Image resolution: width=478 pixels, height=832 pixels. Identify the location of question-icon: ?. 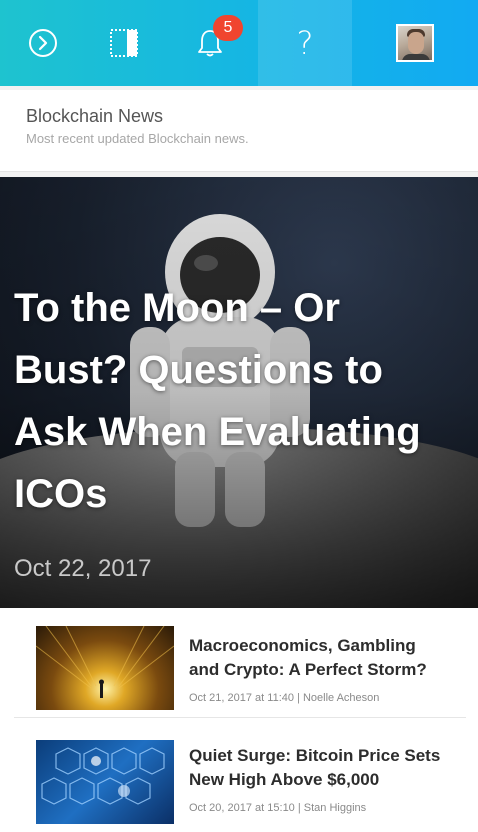
(305, 43).